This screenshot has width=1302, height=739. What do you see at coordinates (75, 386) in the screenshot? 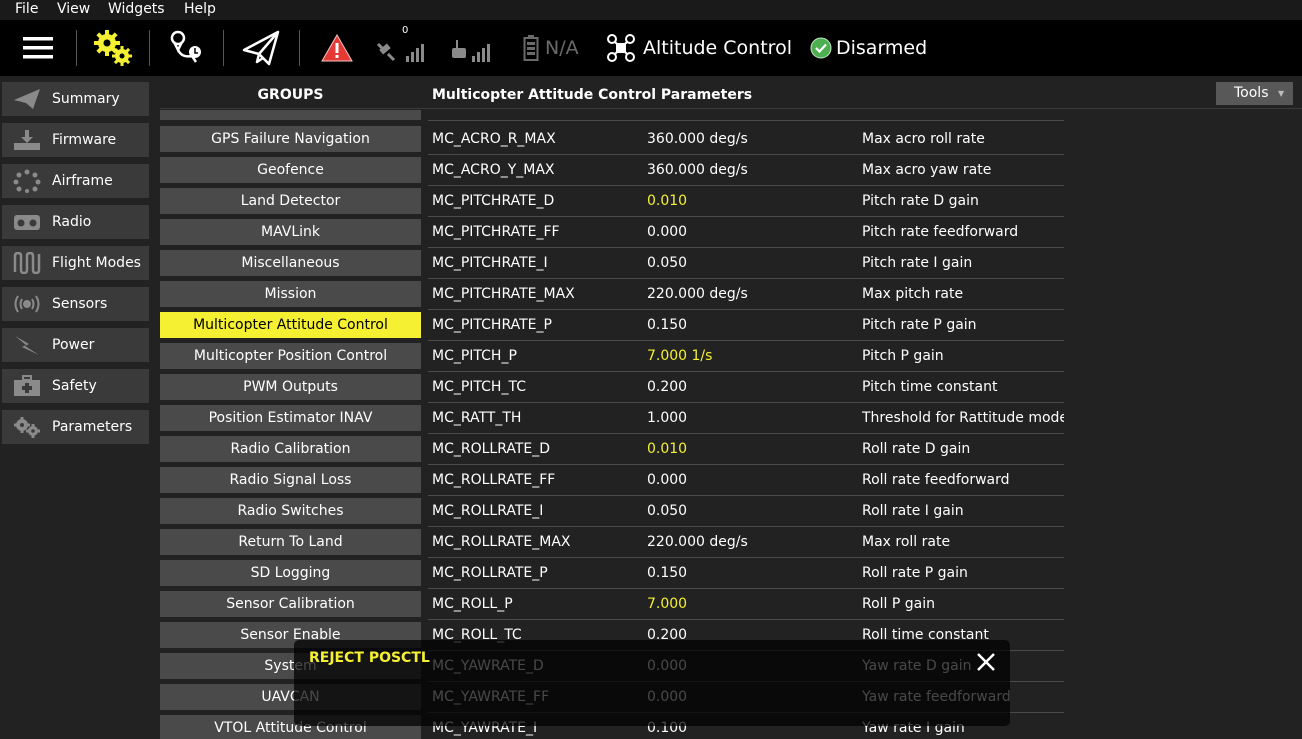
I see `sidebar-item-safety: Safety` at bounding box center [75, 386].